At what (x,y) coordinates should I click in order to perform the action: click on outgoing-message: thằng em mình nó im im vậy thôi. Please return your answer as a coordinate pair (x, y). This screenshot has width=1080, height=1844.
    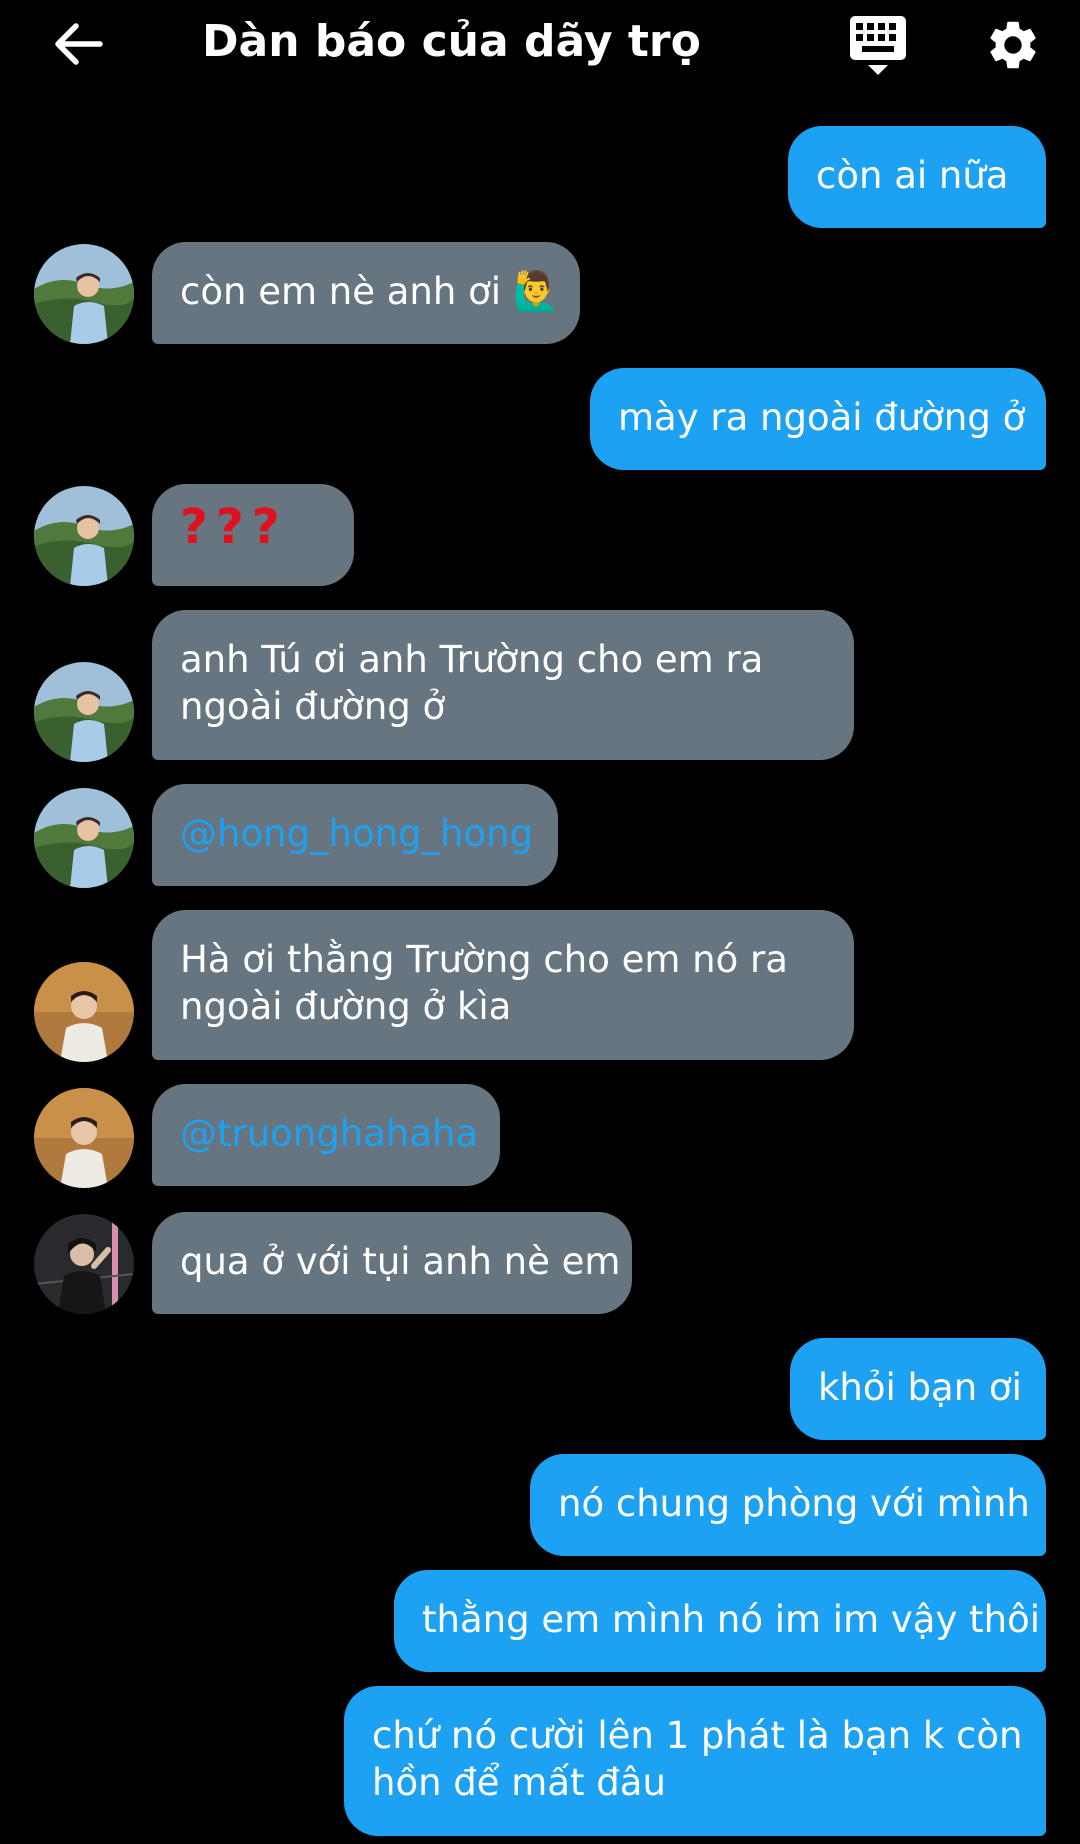
    Looking at the image, I should click on (720, 1621).